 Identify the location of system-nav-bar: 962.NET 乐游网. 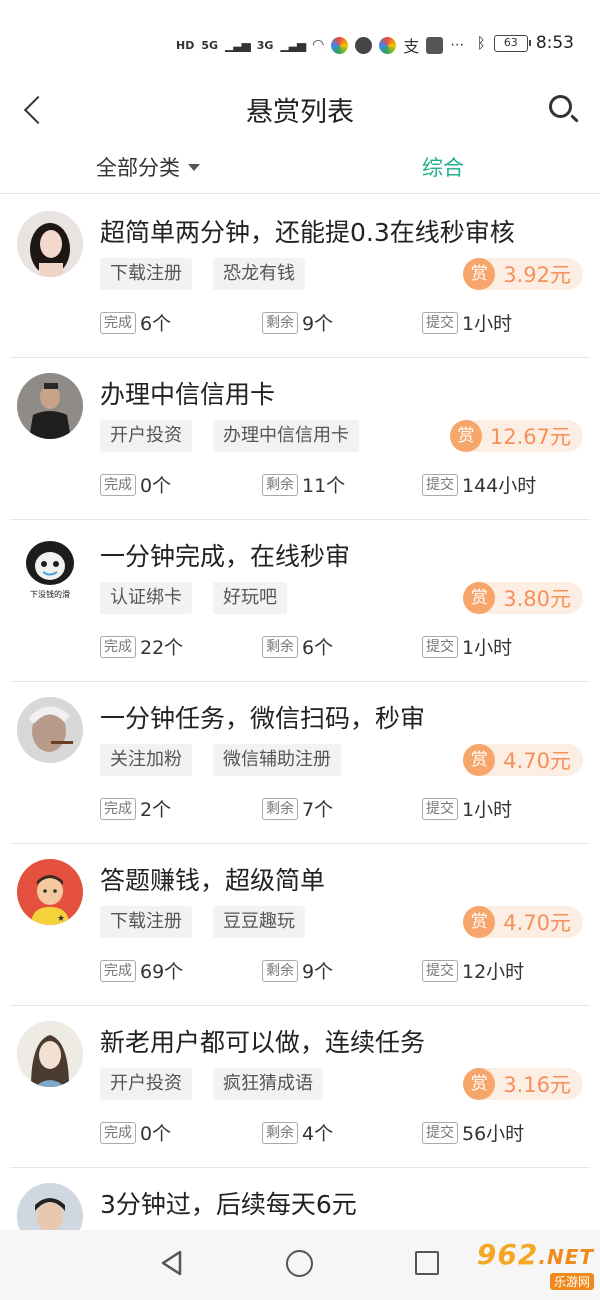
(300, 1265).